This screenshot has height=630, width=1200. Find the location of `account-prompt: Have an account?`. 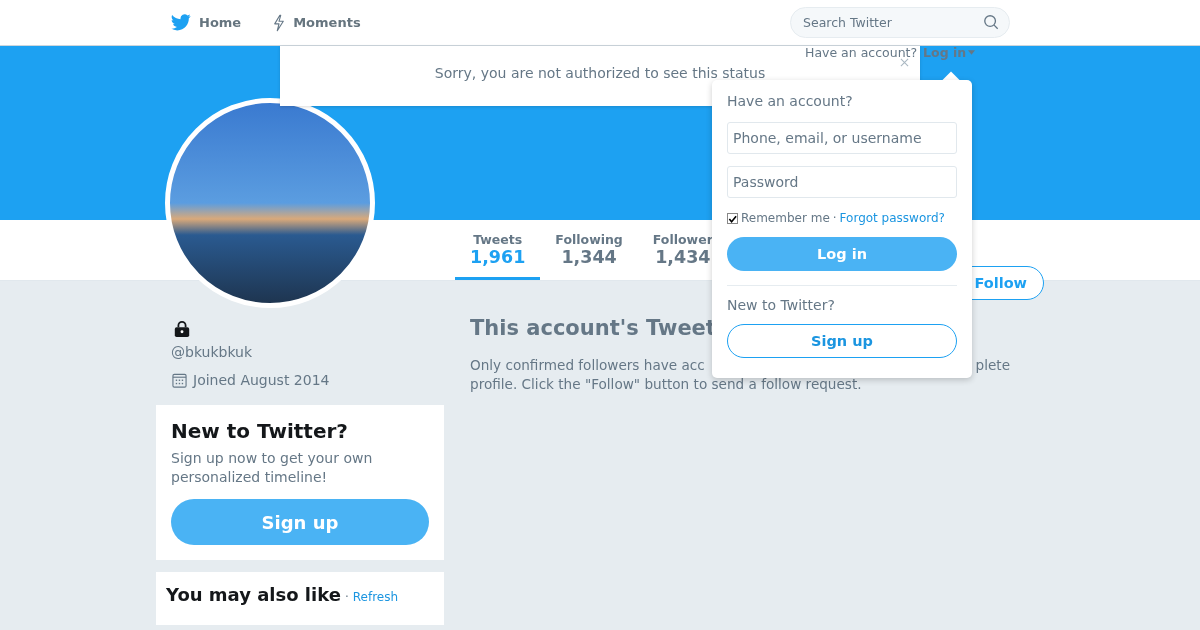

account-prompt: Have an account? is located at coordinates (861, 52).